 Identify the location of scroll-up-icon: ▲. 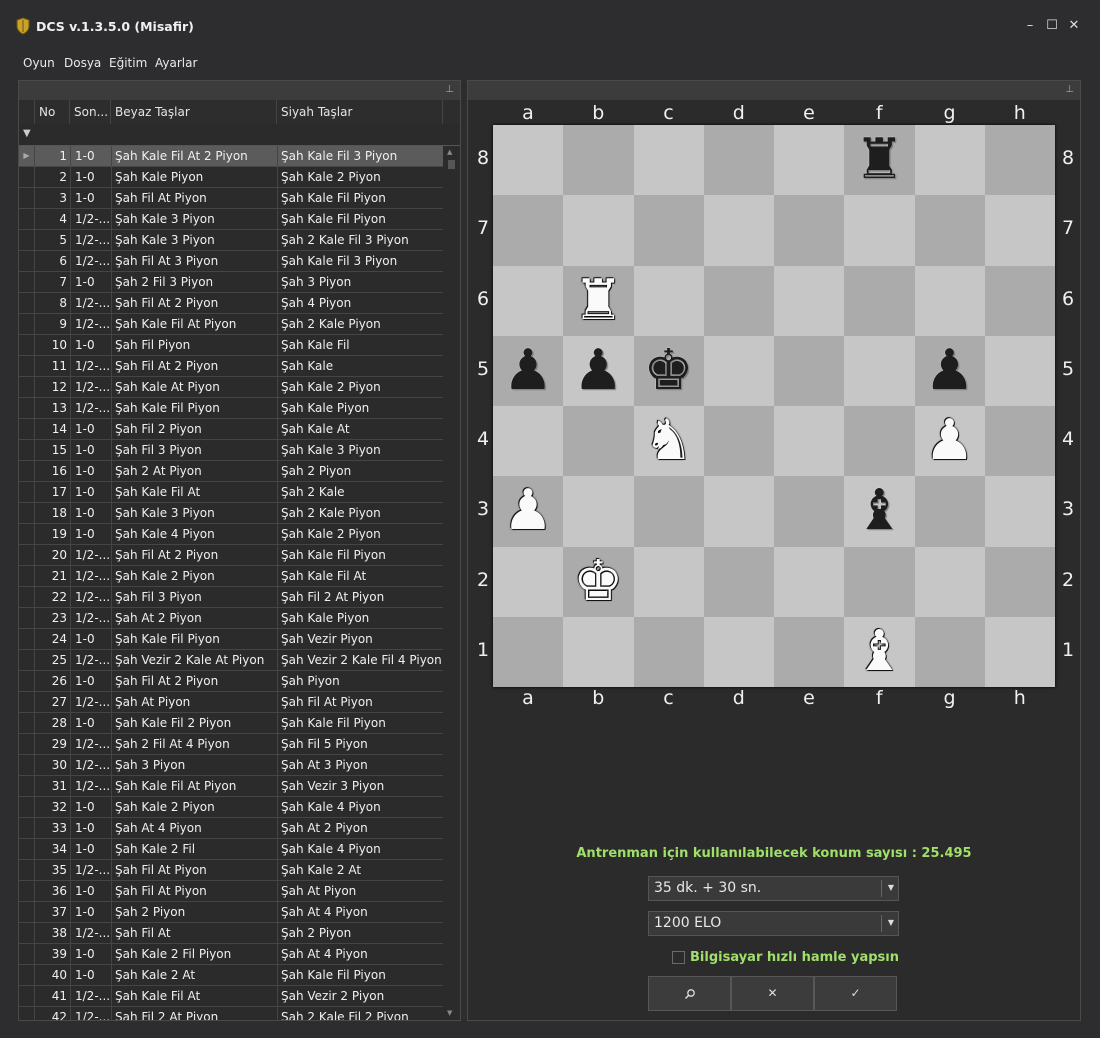
(449, 152).